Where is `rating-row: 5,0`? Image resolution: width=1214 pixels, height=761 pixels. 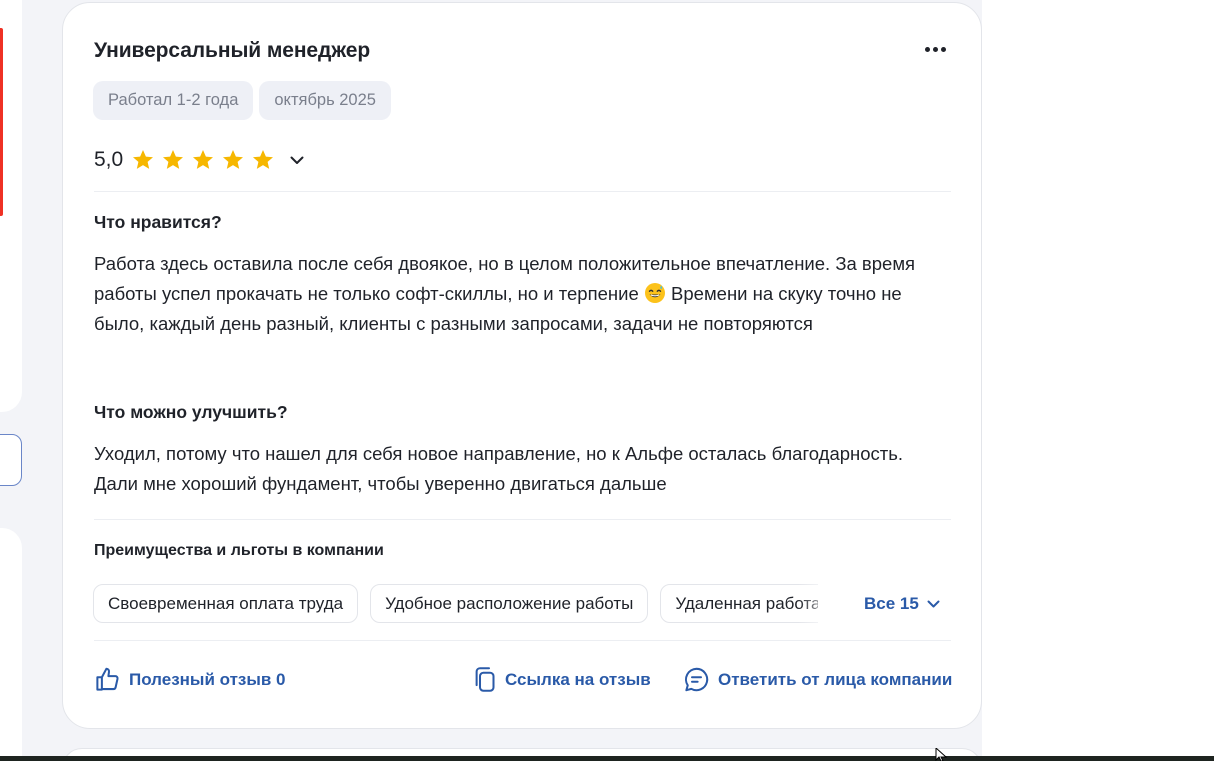 rating-row: 5,0 is located at coordinates (200, 160).